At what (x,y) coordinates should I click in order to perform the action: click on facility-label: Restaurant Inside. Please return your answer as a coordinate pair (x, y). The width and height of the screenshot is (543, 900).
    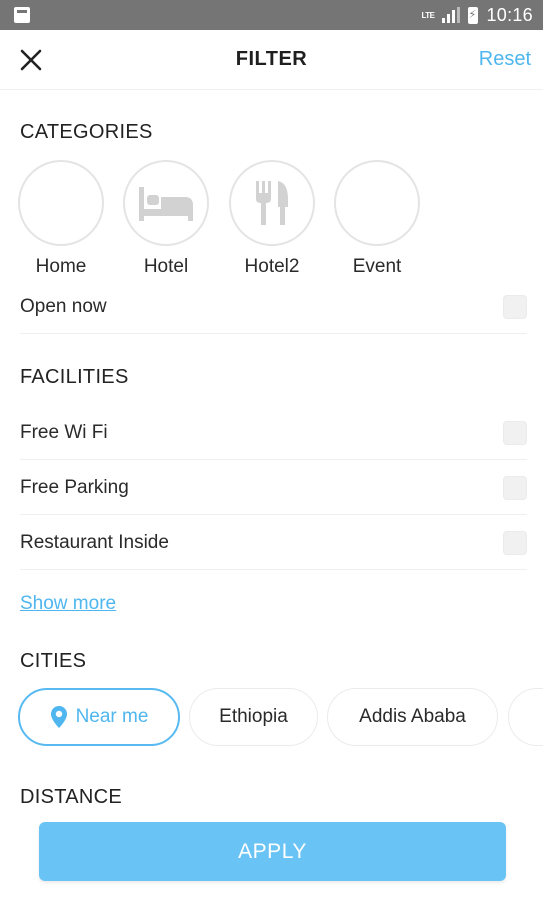
    Looking at the image, I should click on (94, 542).